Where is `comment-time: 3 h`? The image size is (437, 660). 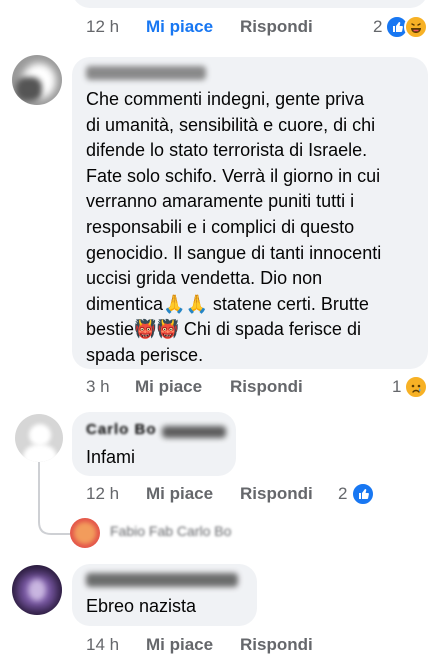
comment-time: 3 h is located at coordinates (98, 386).